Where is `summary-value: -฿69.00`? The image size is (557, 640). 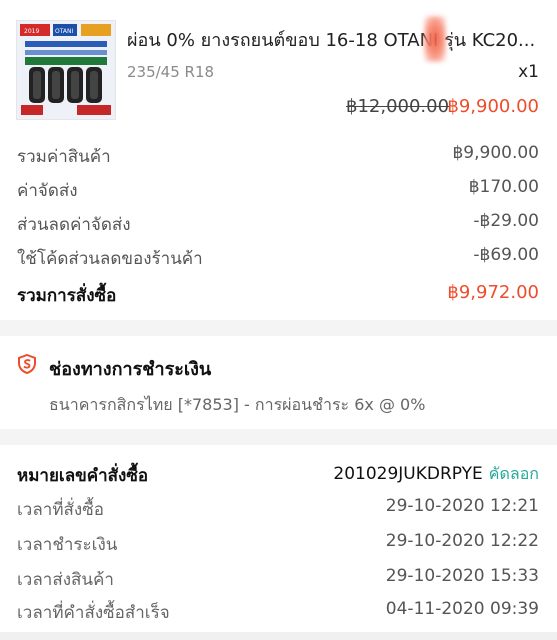
summary-value: -฿69.00 is located at coordinates (506, 255).